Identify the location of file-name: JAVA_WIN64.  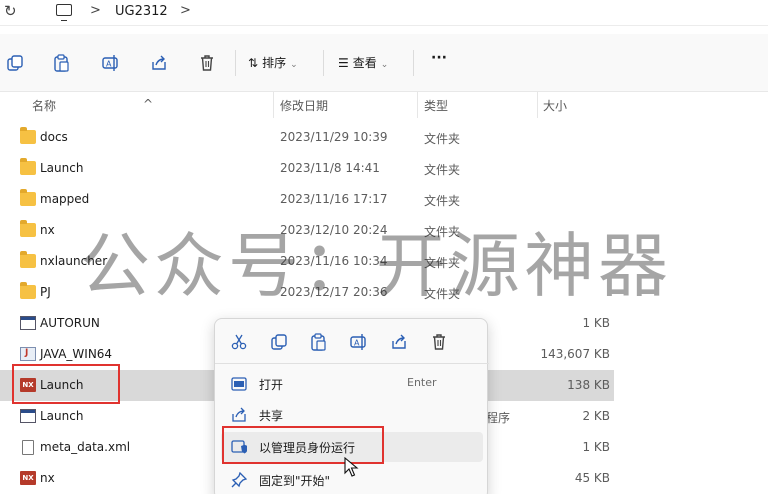
(76, 354).